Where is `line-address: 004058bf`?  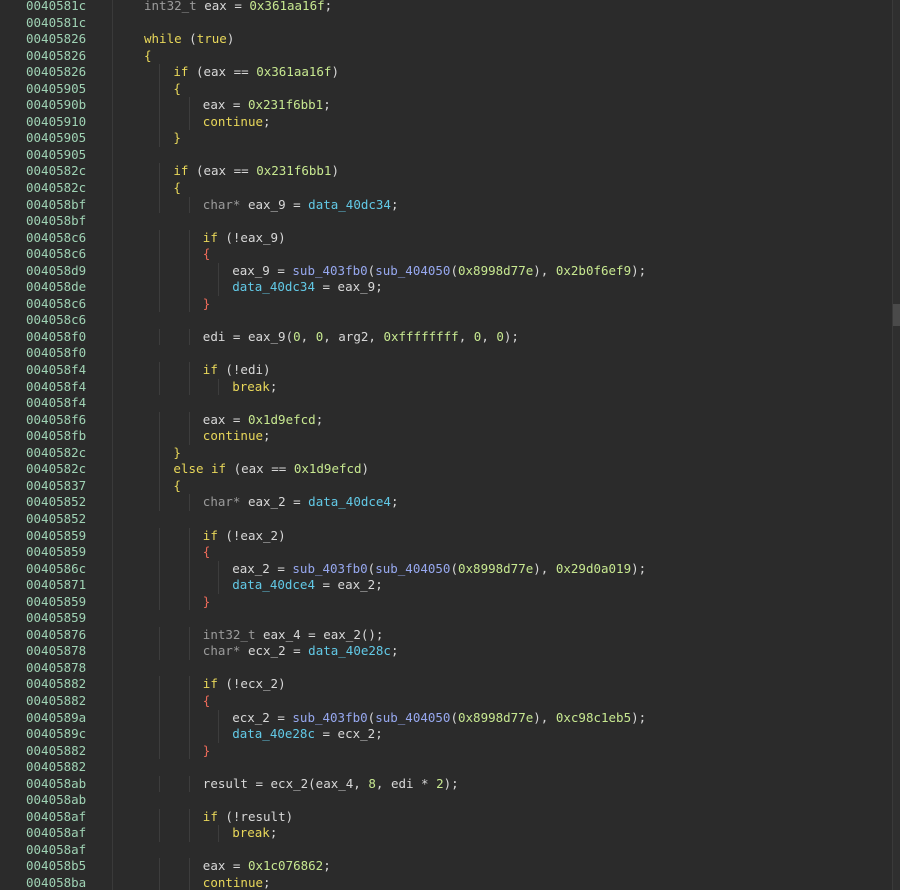
line-address: 004058bf is located at coordinates (56, 221).